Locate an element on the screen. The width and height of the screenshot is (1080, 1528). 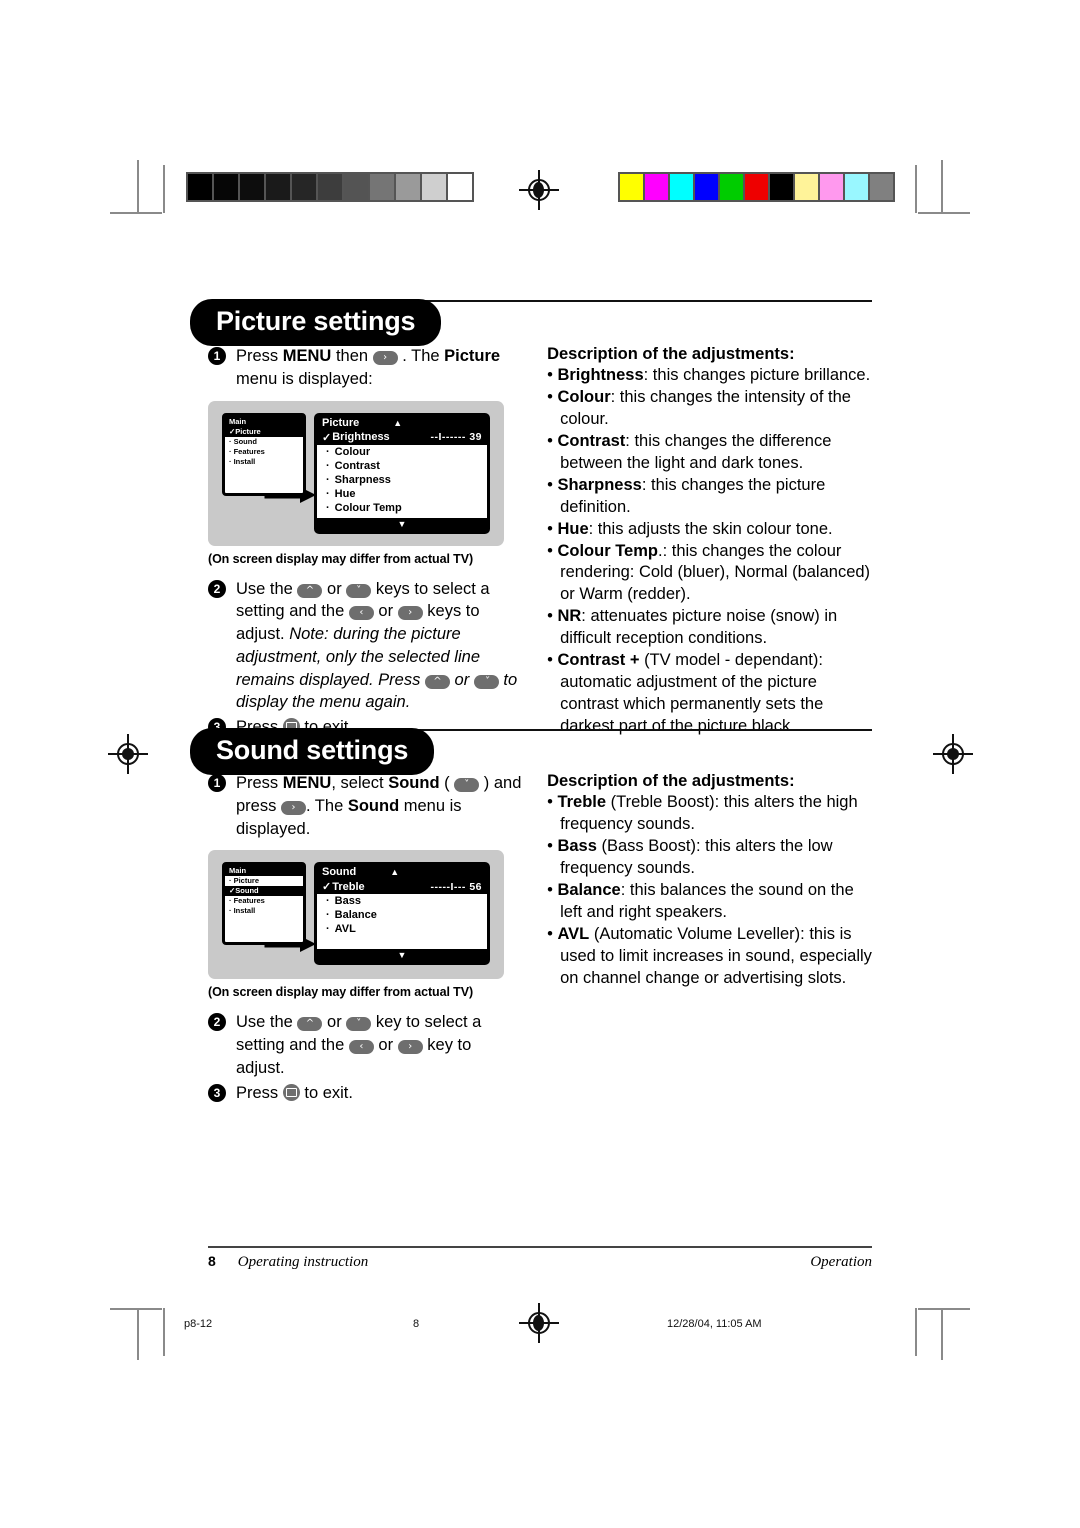
color-calibration-bar is located at coordinates (756, 187).